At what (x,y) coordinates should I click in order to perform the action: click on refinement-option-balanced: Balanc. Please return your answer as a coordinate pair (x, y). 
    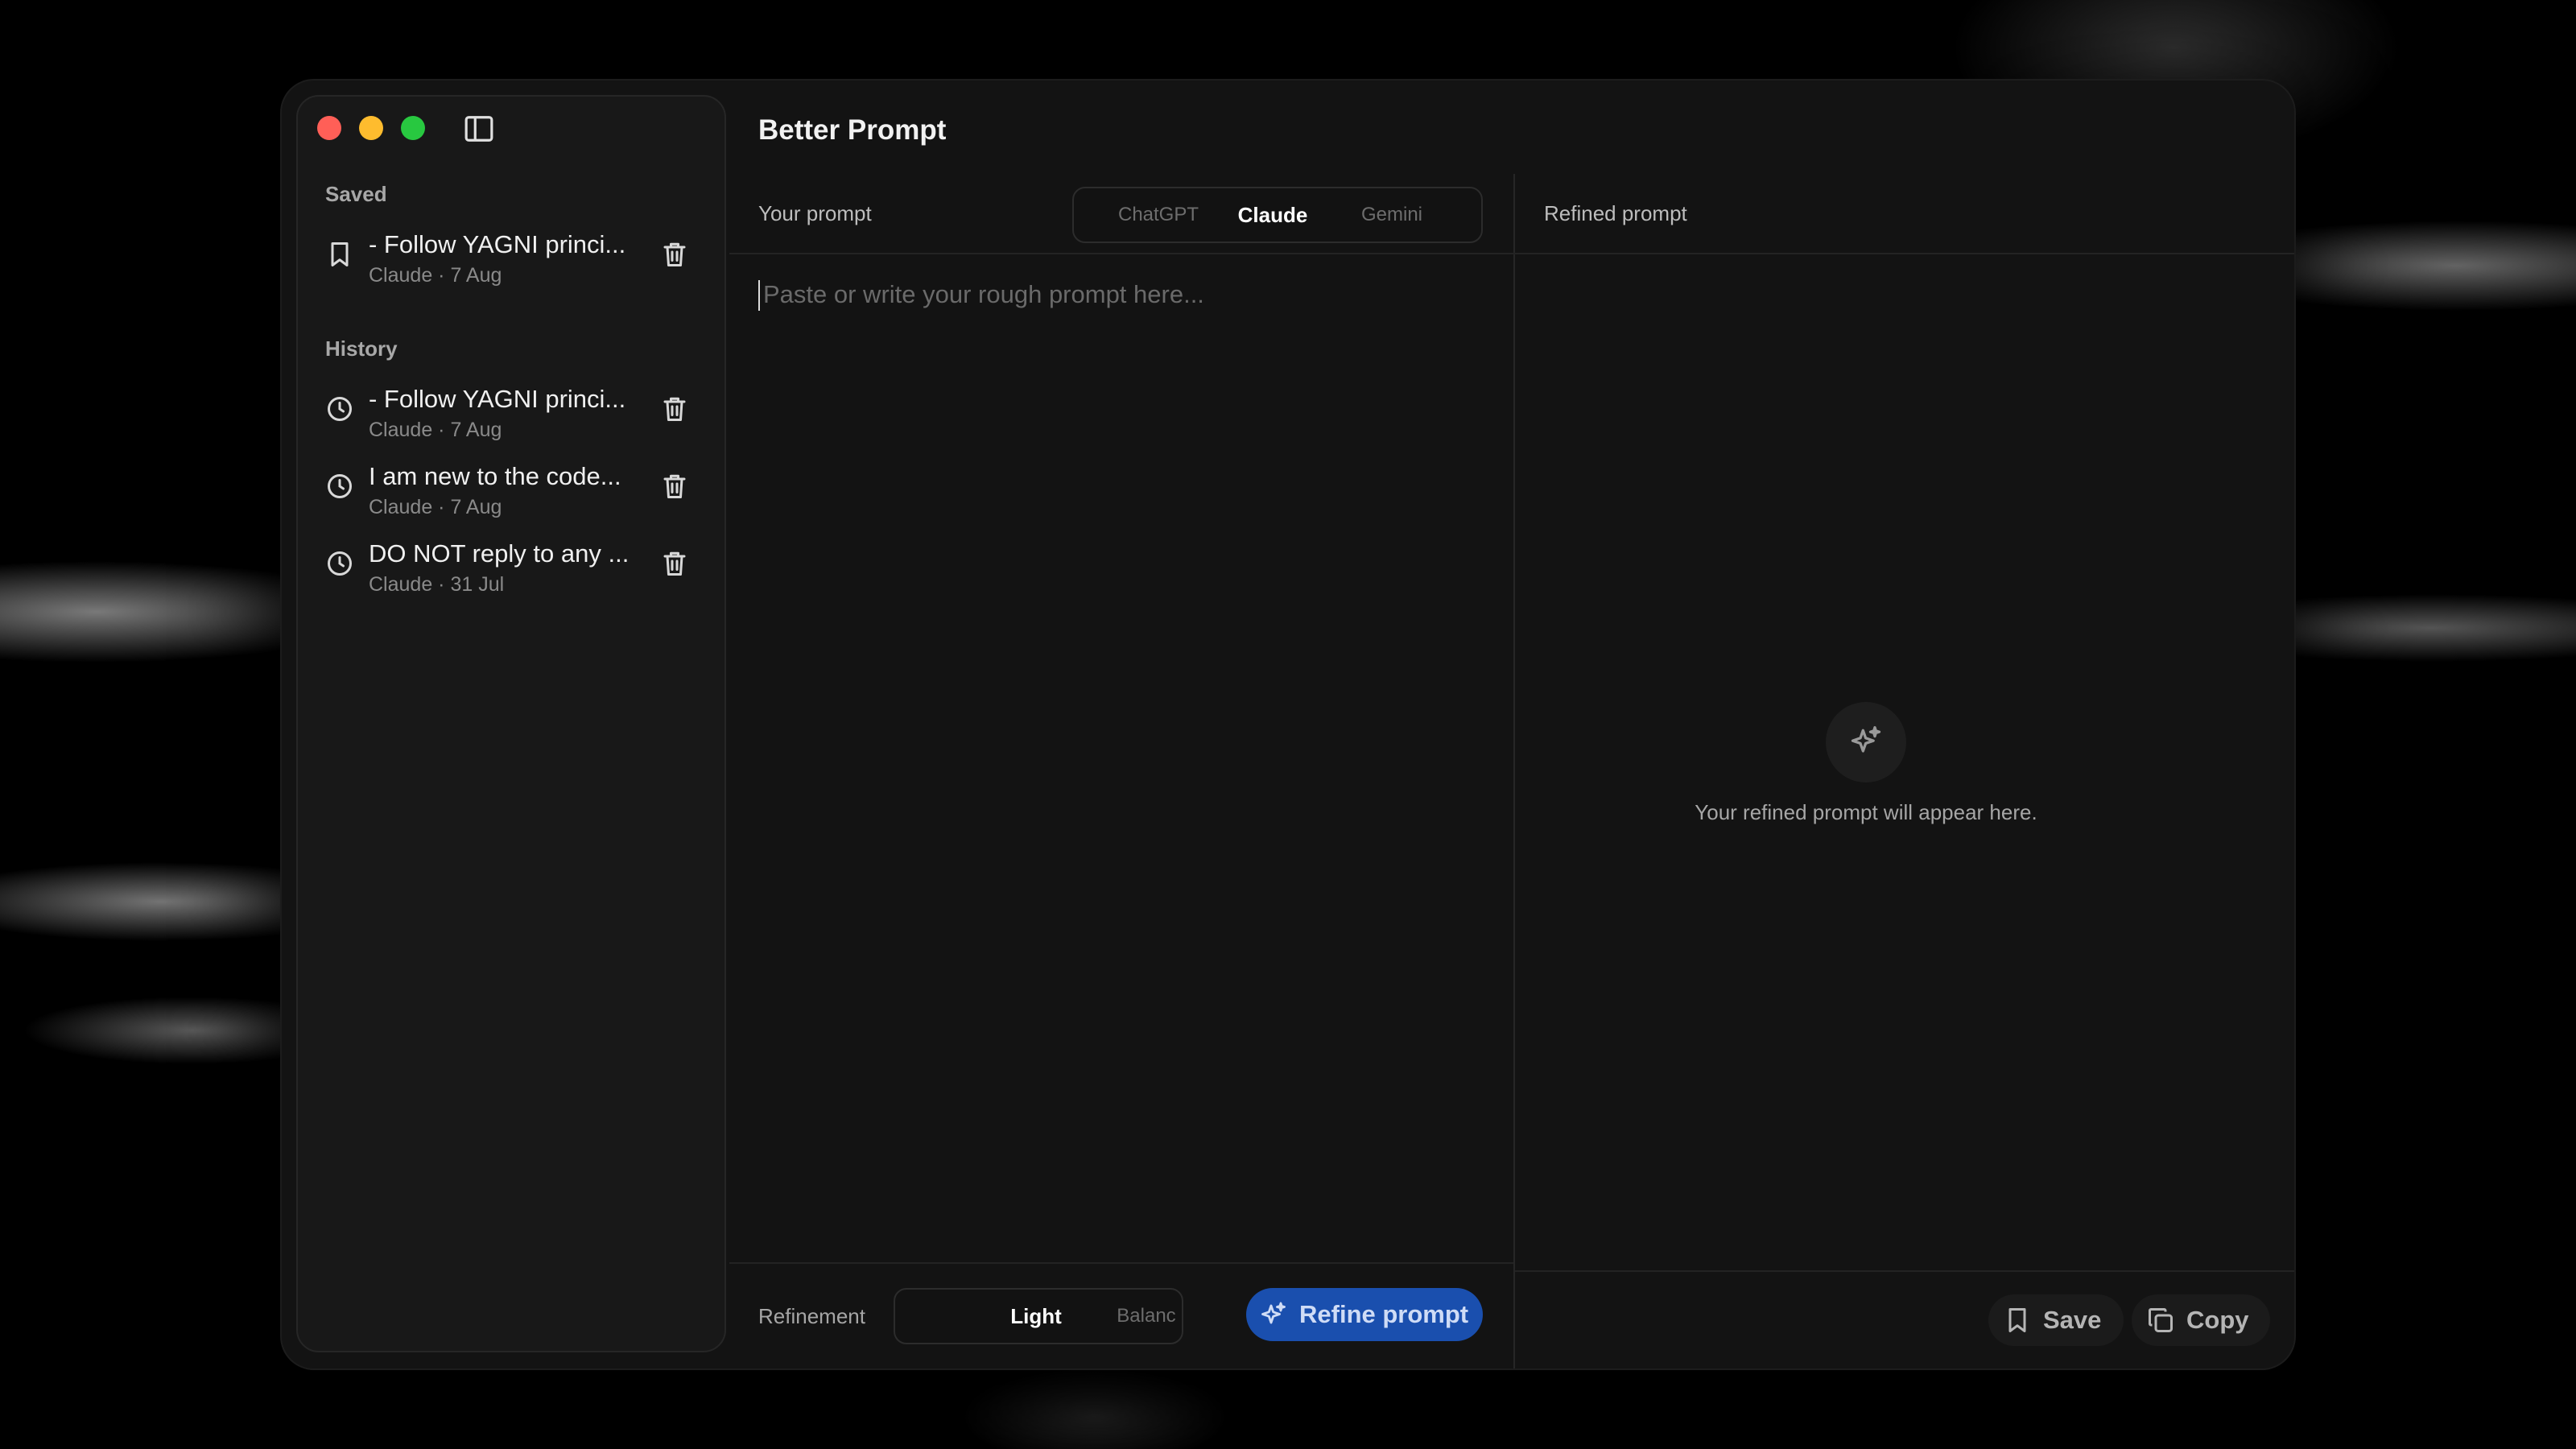
    Looking at the image, I should click on (1144, 1316).